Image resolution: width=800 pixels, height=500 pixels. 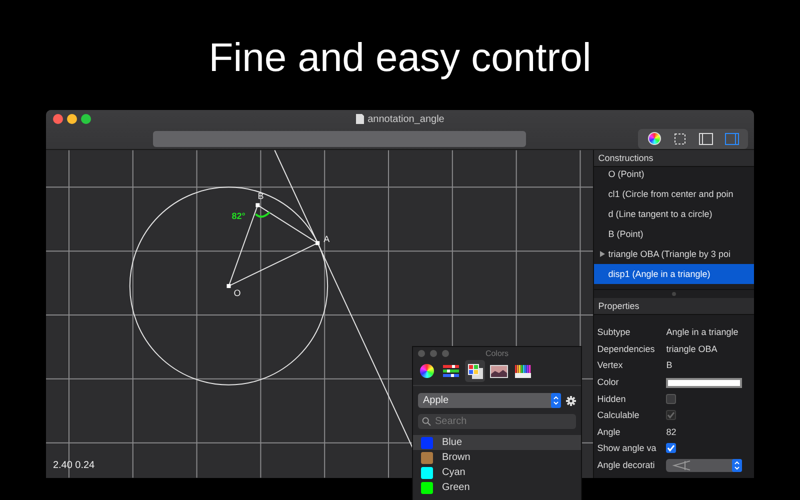 I want to click on point-label: A, so click(x=327, y=239).